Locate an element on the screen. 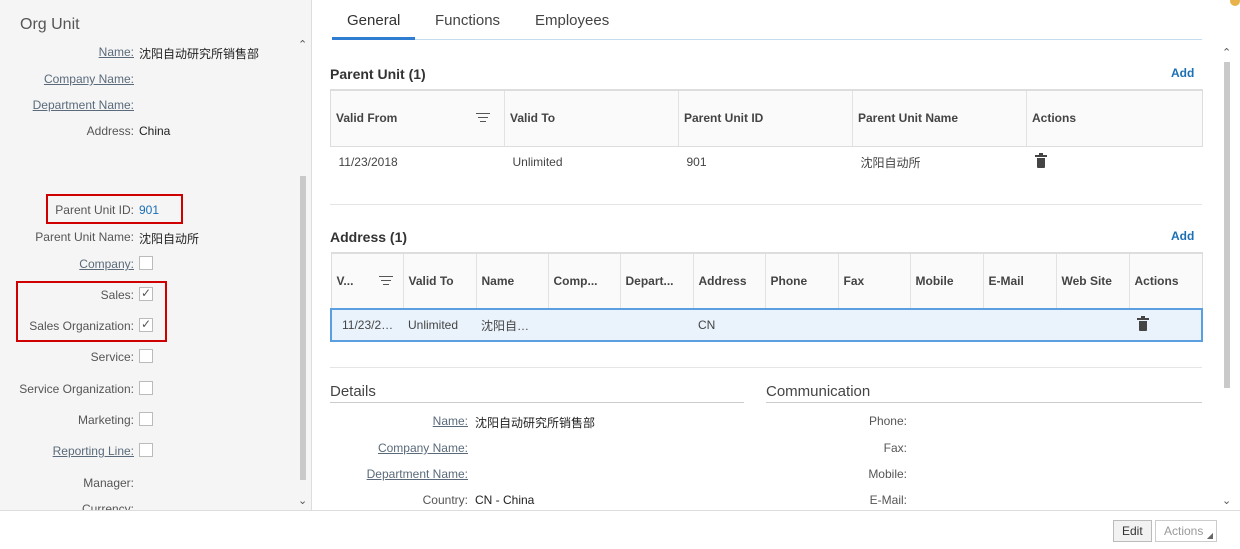  field-label: Service: is located at coordinates (112, 357).